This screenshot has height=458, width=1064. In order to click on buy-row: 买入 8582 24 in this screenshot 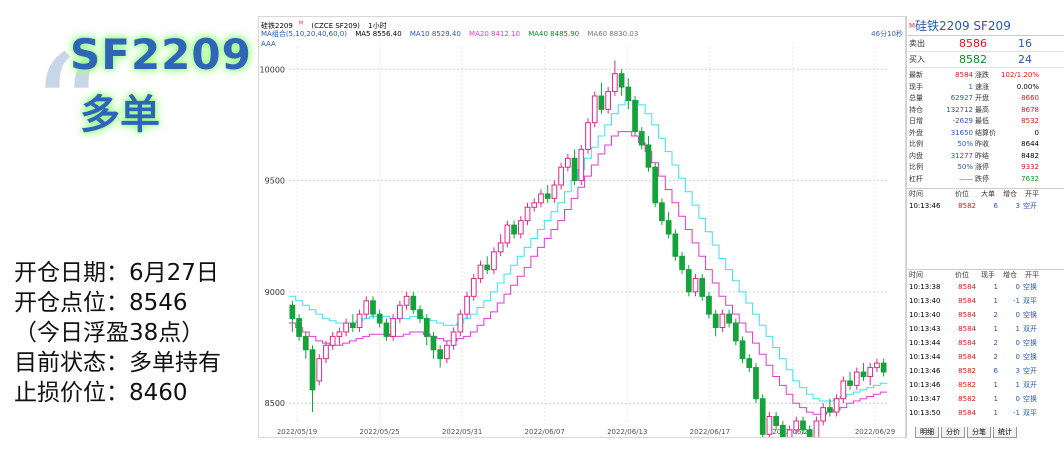, I will do `click(985, 60)`.